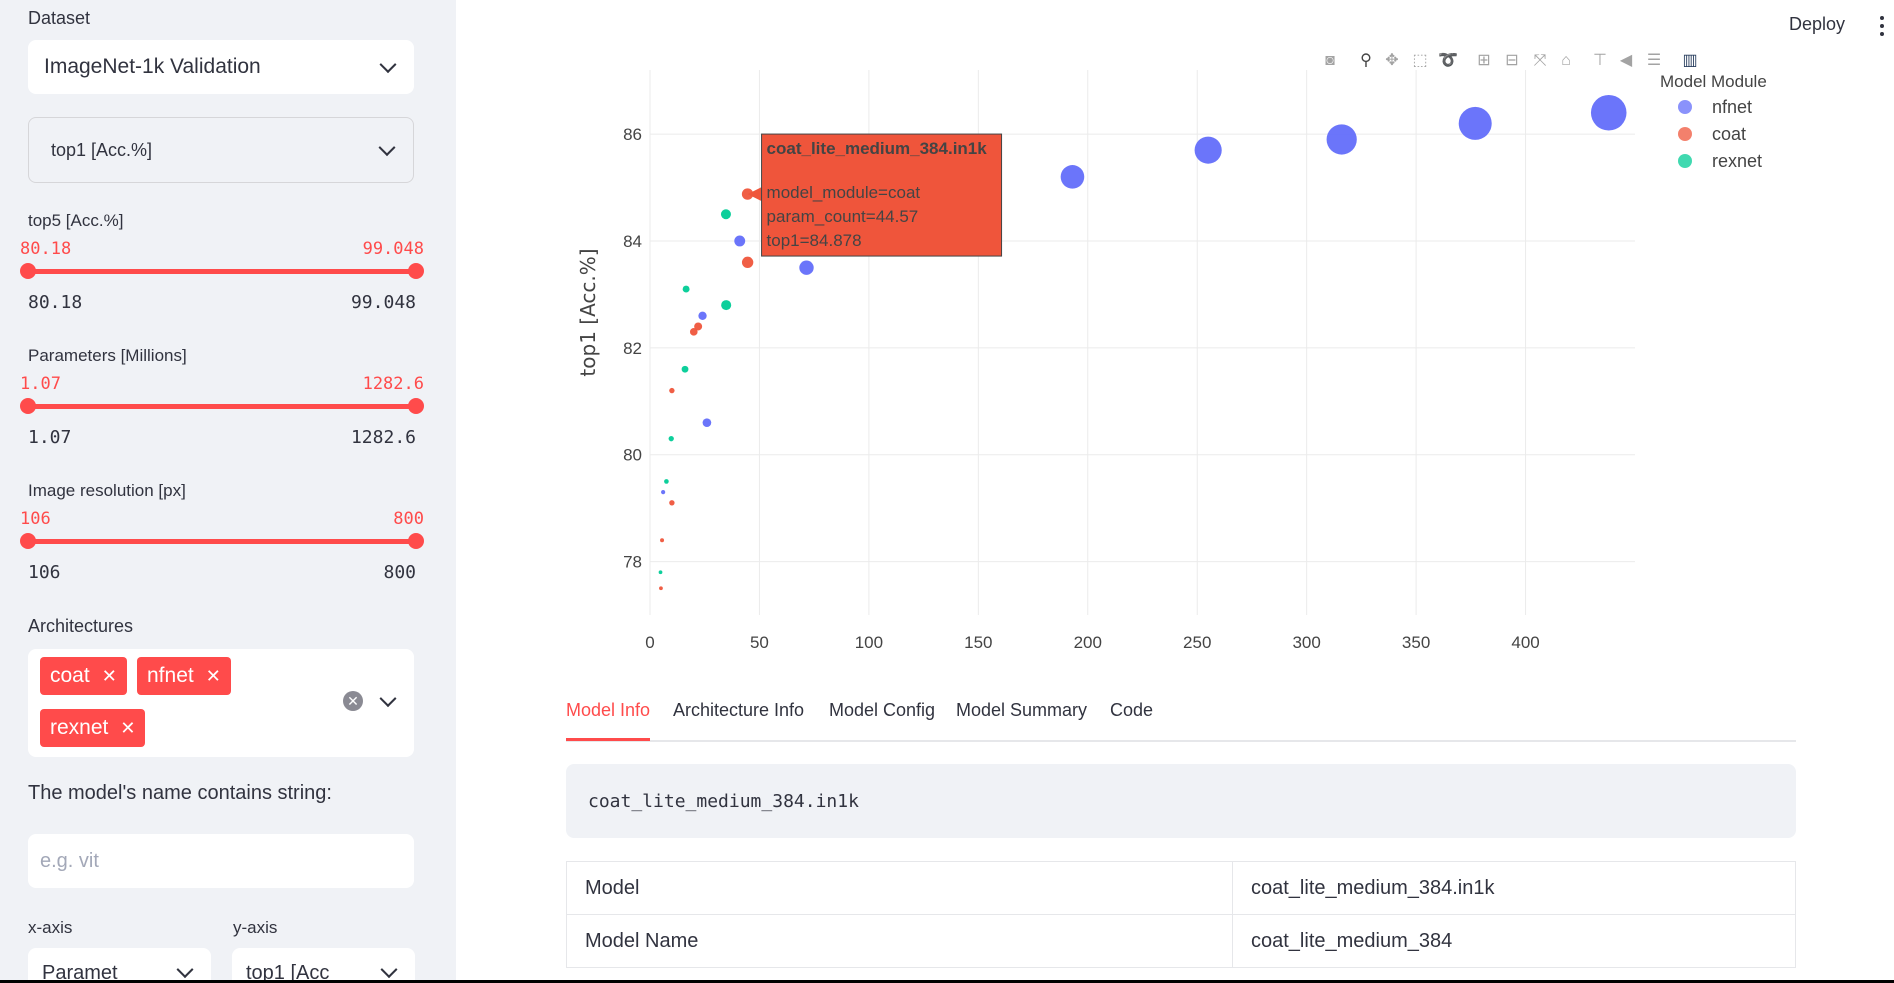  I want to click on x-tick-label: 350, so click(1416, 642).